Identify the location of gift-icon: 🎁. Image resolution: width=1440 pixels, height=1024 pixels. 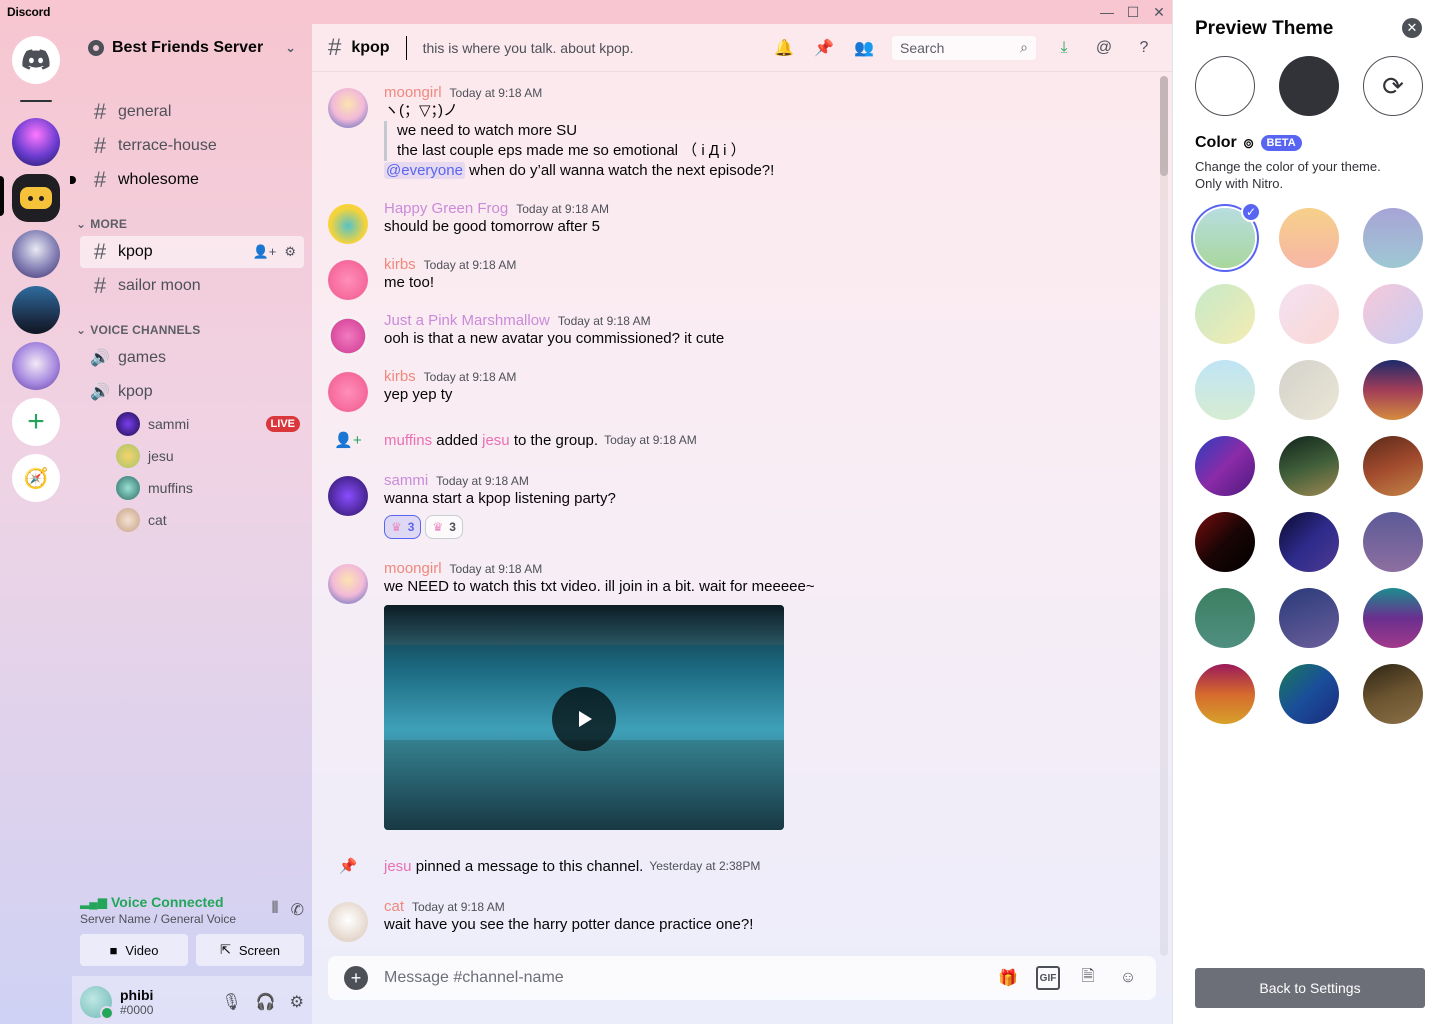
(1008, 978).